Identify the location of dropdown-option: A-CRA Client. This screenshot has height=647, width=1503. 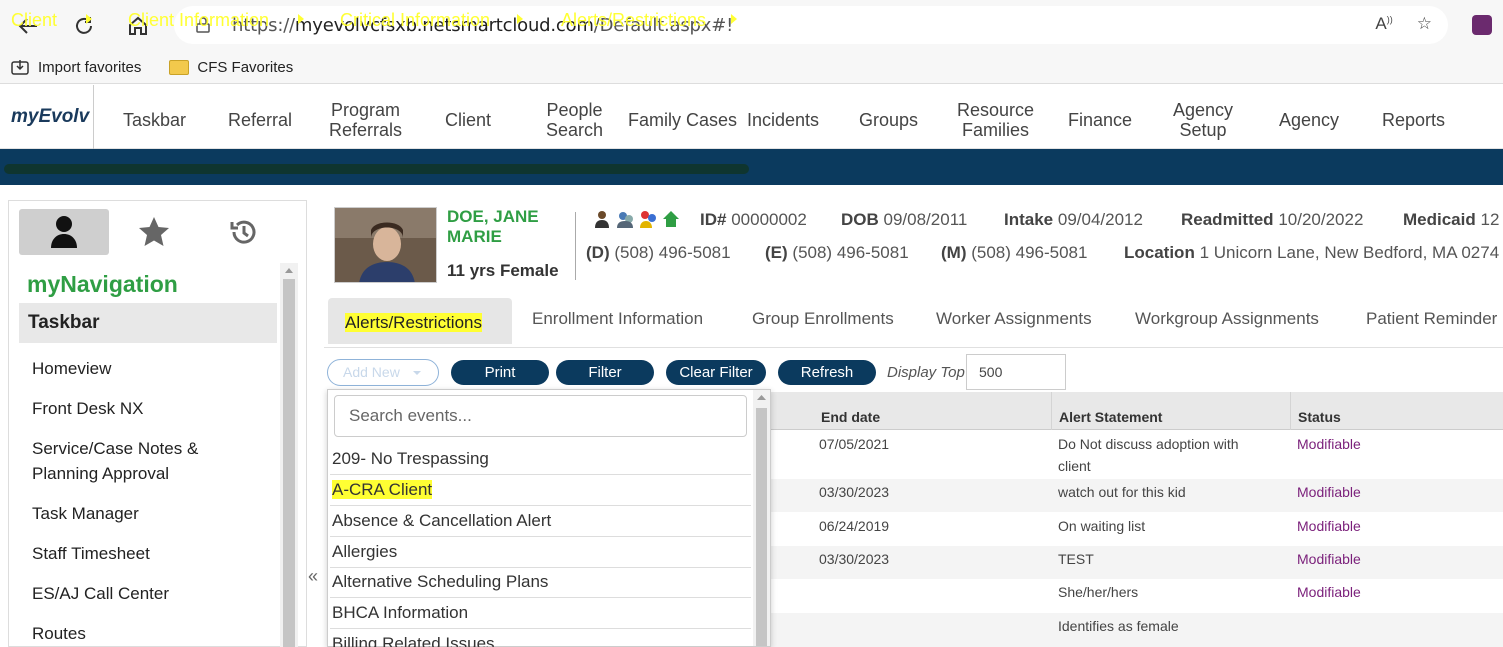
(540, 490).